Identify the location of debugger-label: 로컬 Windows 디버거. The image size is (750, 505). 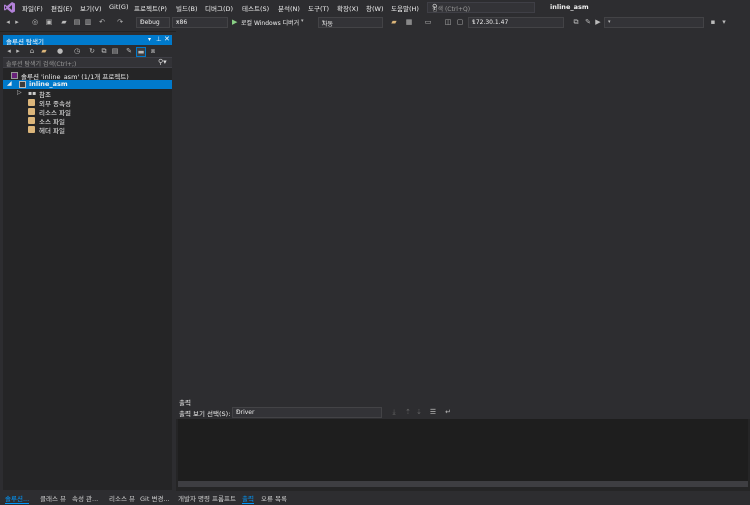
(270, 23).